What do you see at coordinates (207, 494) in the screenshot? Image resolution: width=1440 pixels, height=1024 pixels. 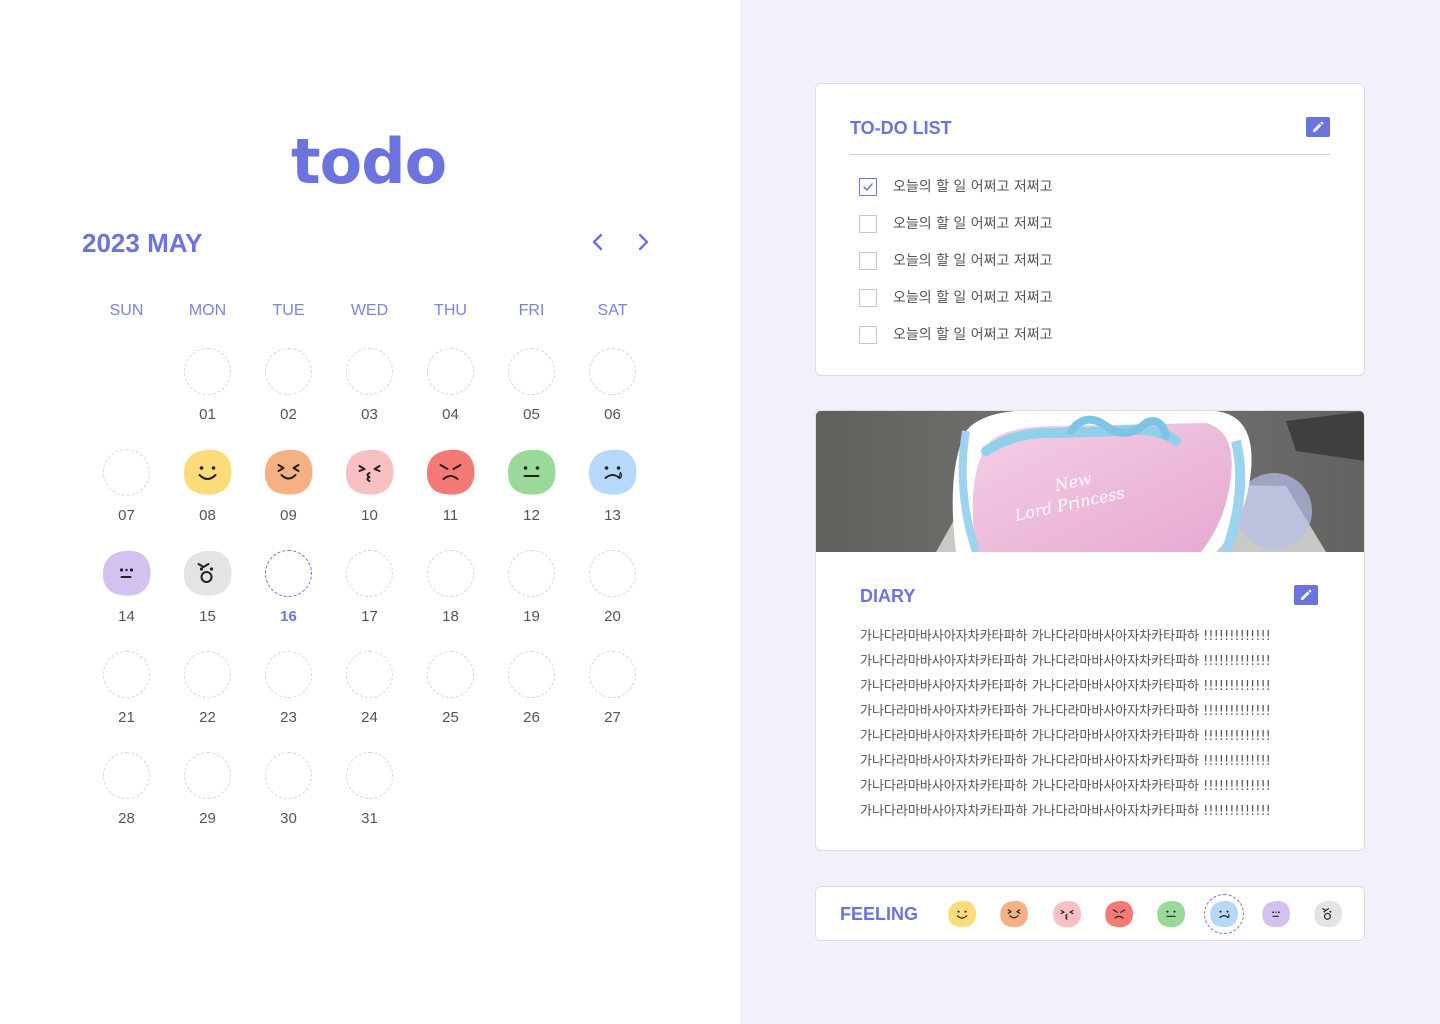 I see `calendar-day-08: 08` at bounding box center [207, 494].